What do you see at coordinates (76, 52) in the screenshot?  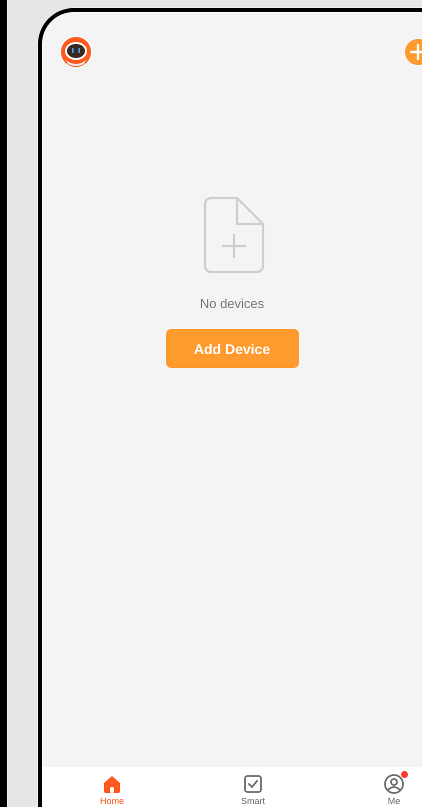 I see `robot-avatar-icon` at bounding box center [76, 52].